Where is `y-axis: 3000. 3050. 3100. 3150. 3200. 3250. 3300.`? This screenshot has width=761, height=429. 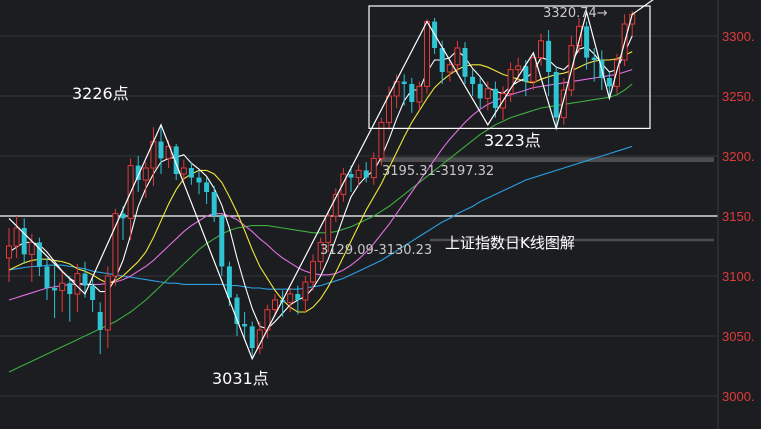 y-axis: 3000. 3050. 3100. 3150. 3200. 3250. 3300. is located at coordinates (739, 214).